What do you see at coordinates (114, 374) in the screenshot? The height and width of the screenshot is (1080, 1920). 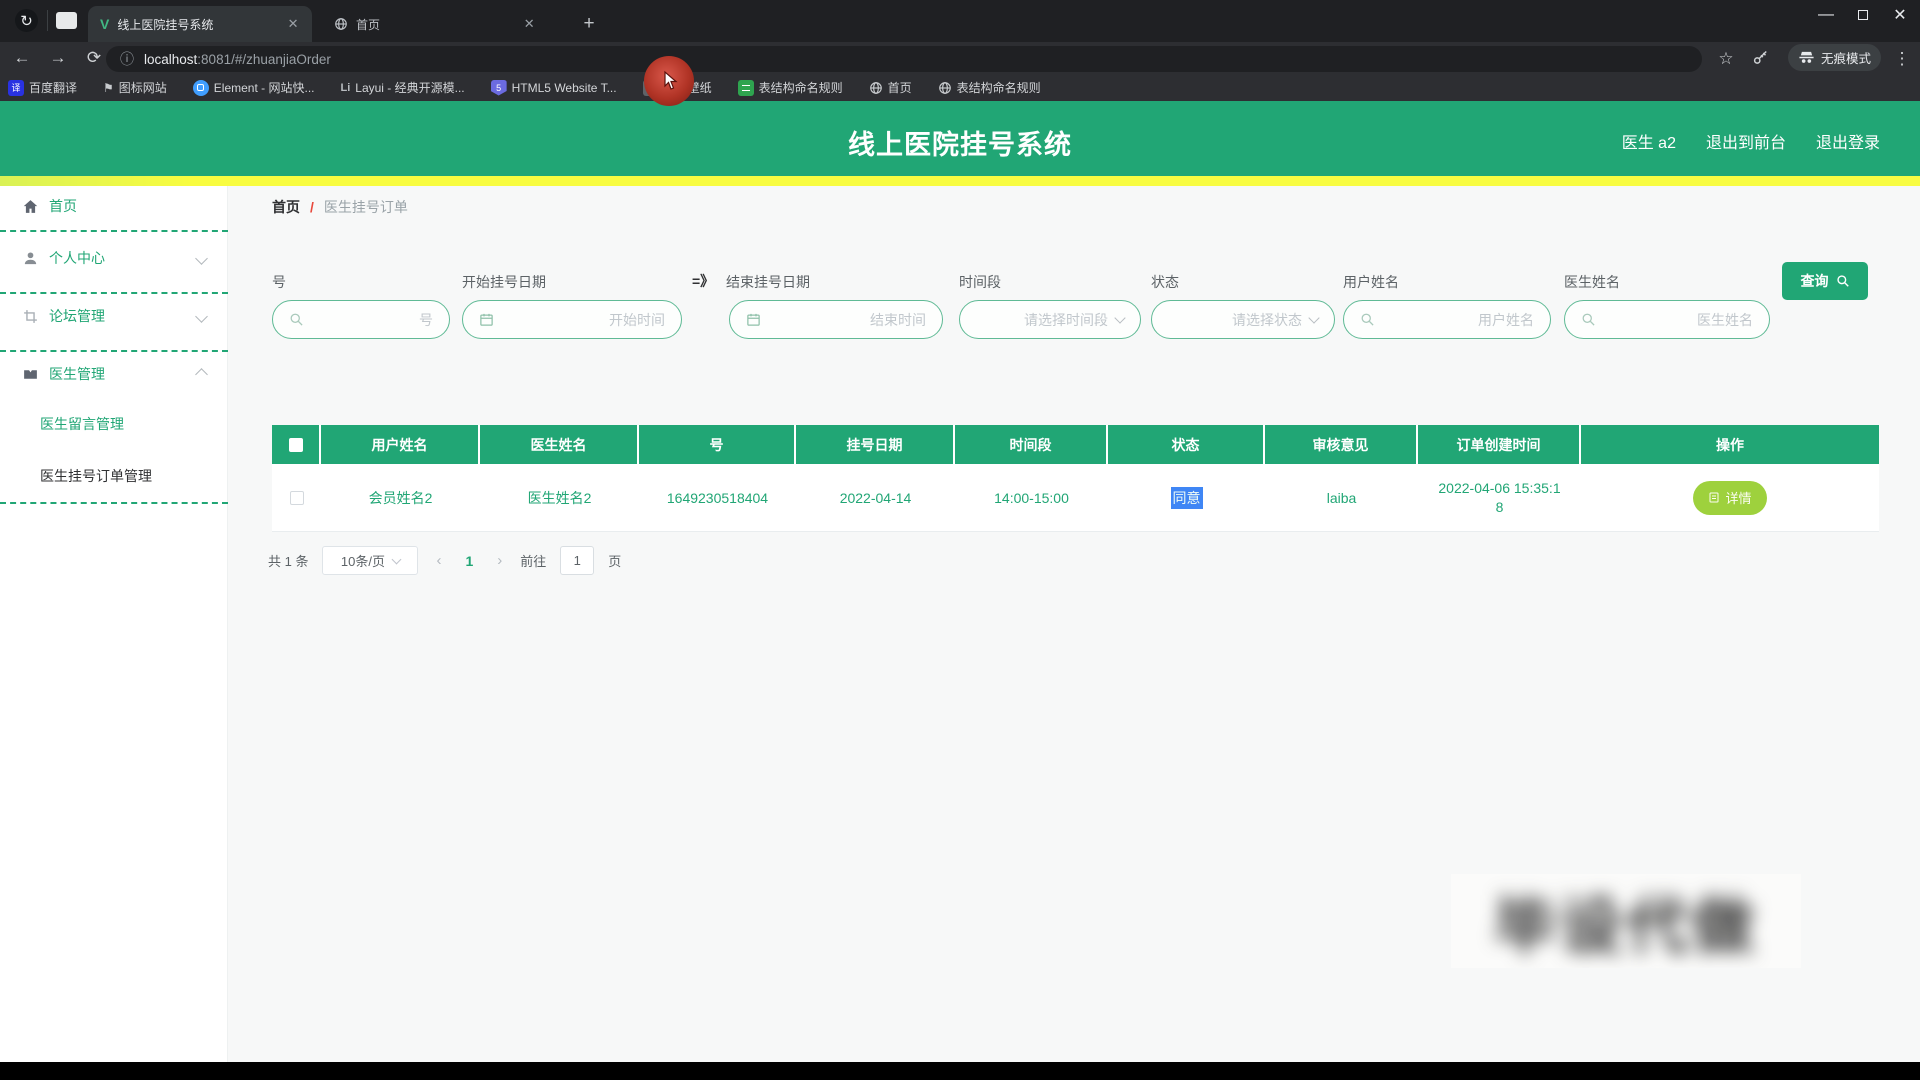 I see `sidebar-item-doctor-management: 医生管理` at bounding box center [114, 374].